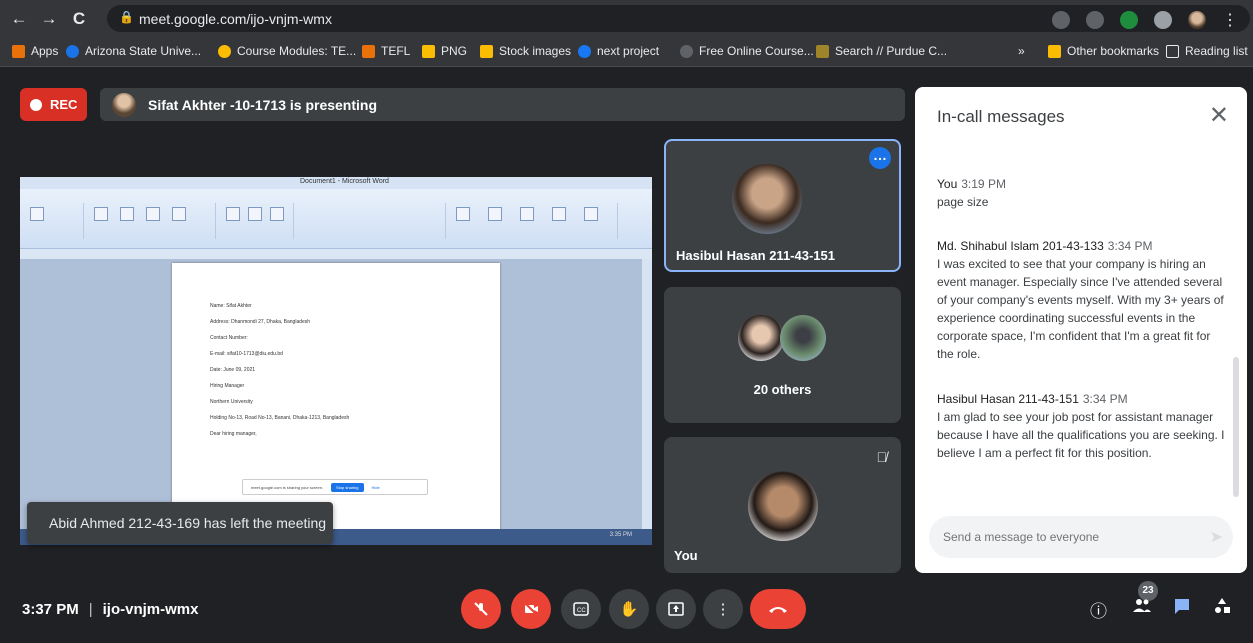  What do you see at coordinates (1219, 115) in the screenshot?
I see `close-icon: ✕` at bounding box center [1219, 115].